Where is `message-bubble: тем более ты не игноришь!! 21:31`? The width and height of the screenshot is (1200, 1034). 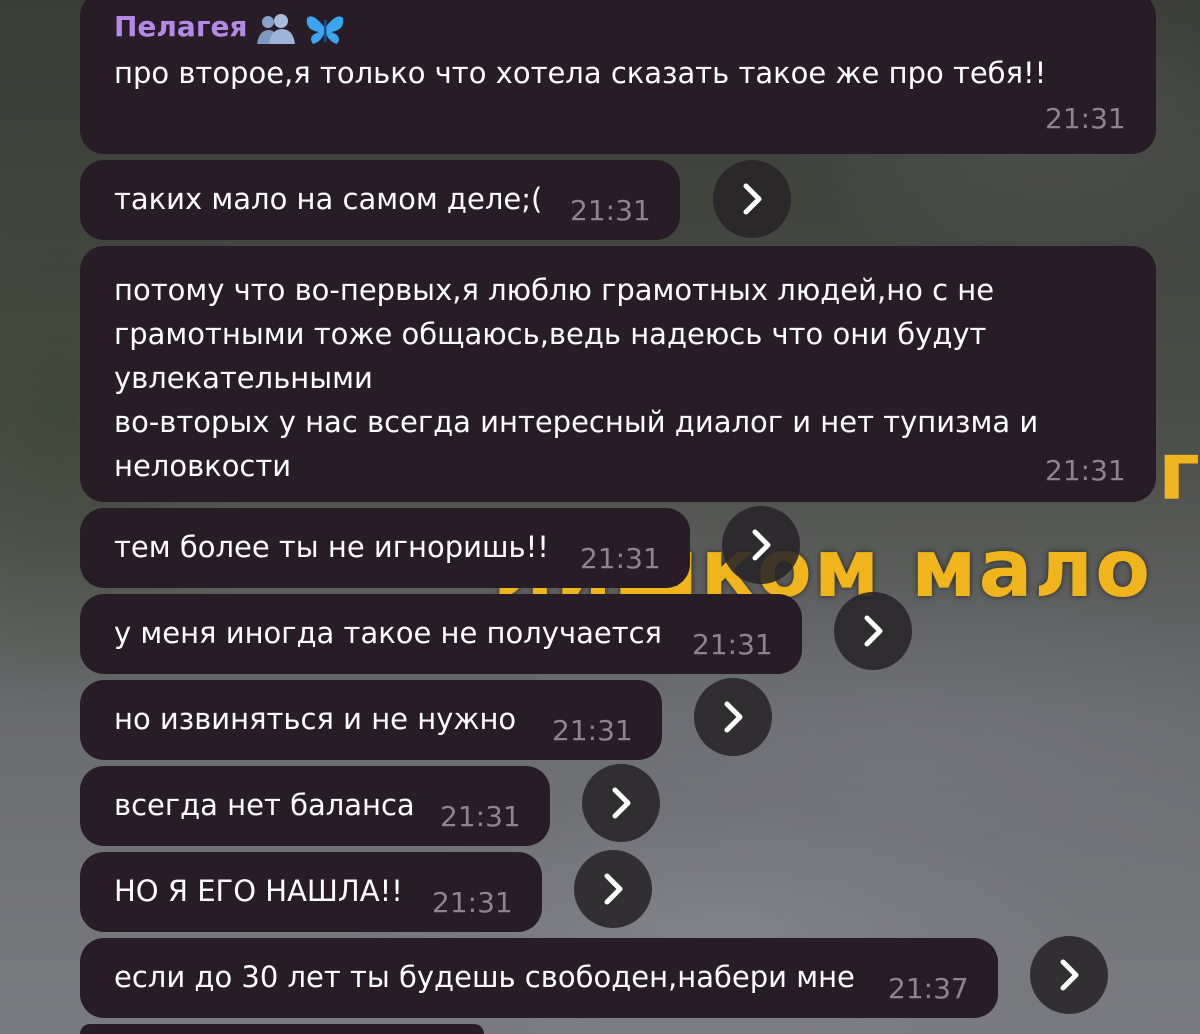 message-bubble: тем более ты не игноришь!! 21:31 is located at coordinates (385, 548).